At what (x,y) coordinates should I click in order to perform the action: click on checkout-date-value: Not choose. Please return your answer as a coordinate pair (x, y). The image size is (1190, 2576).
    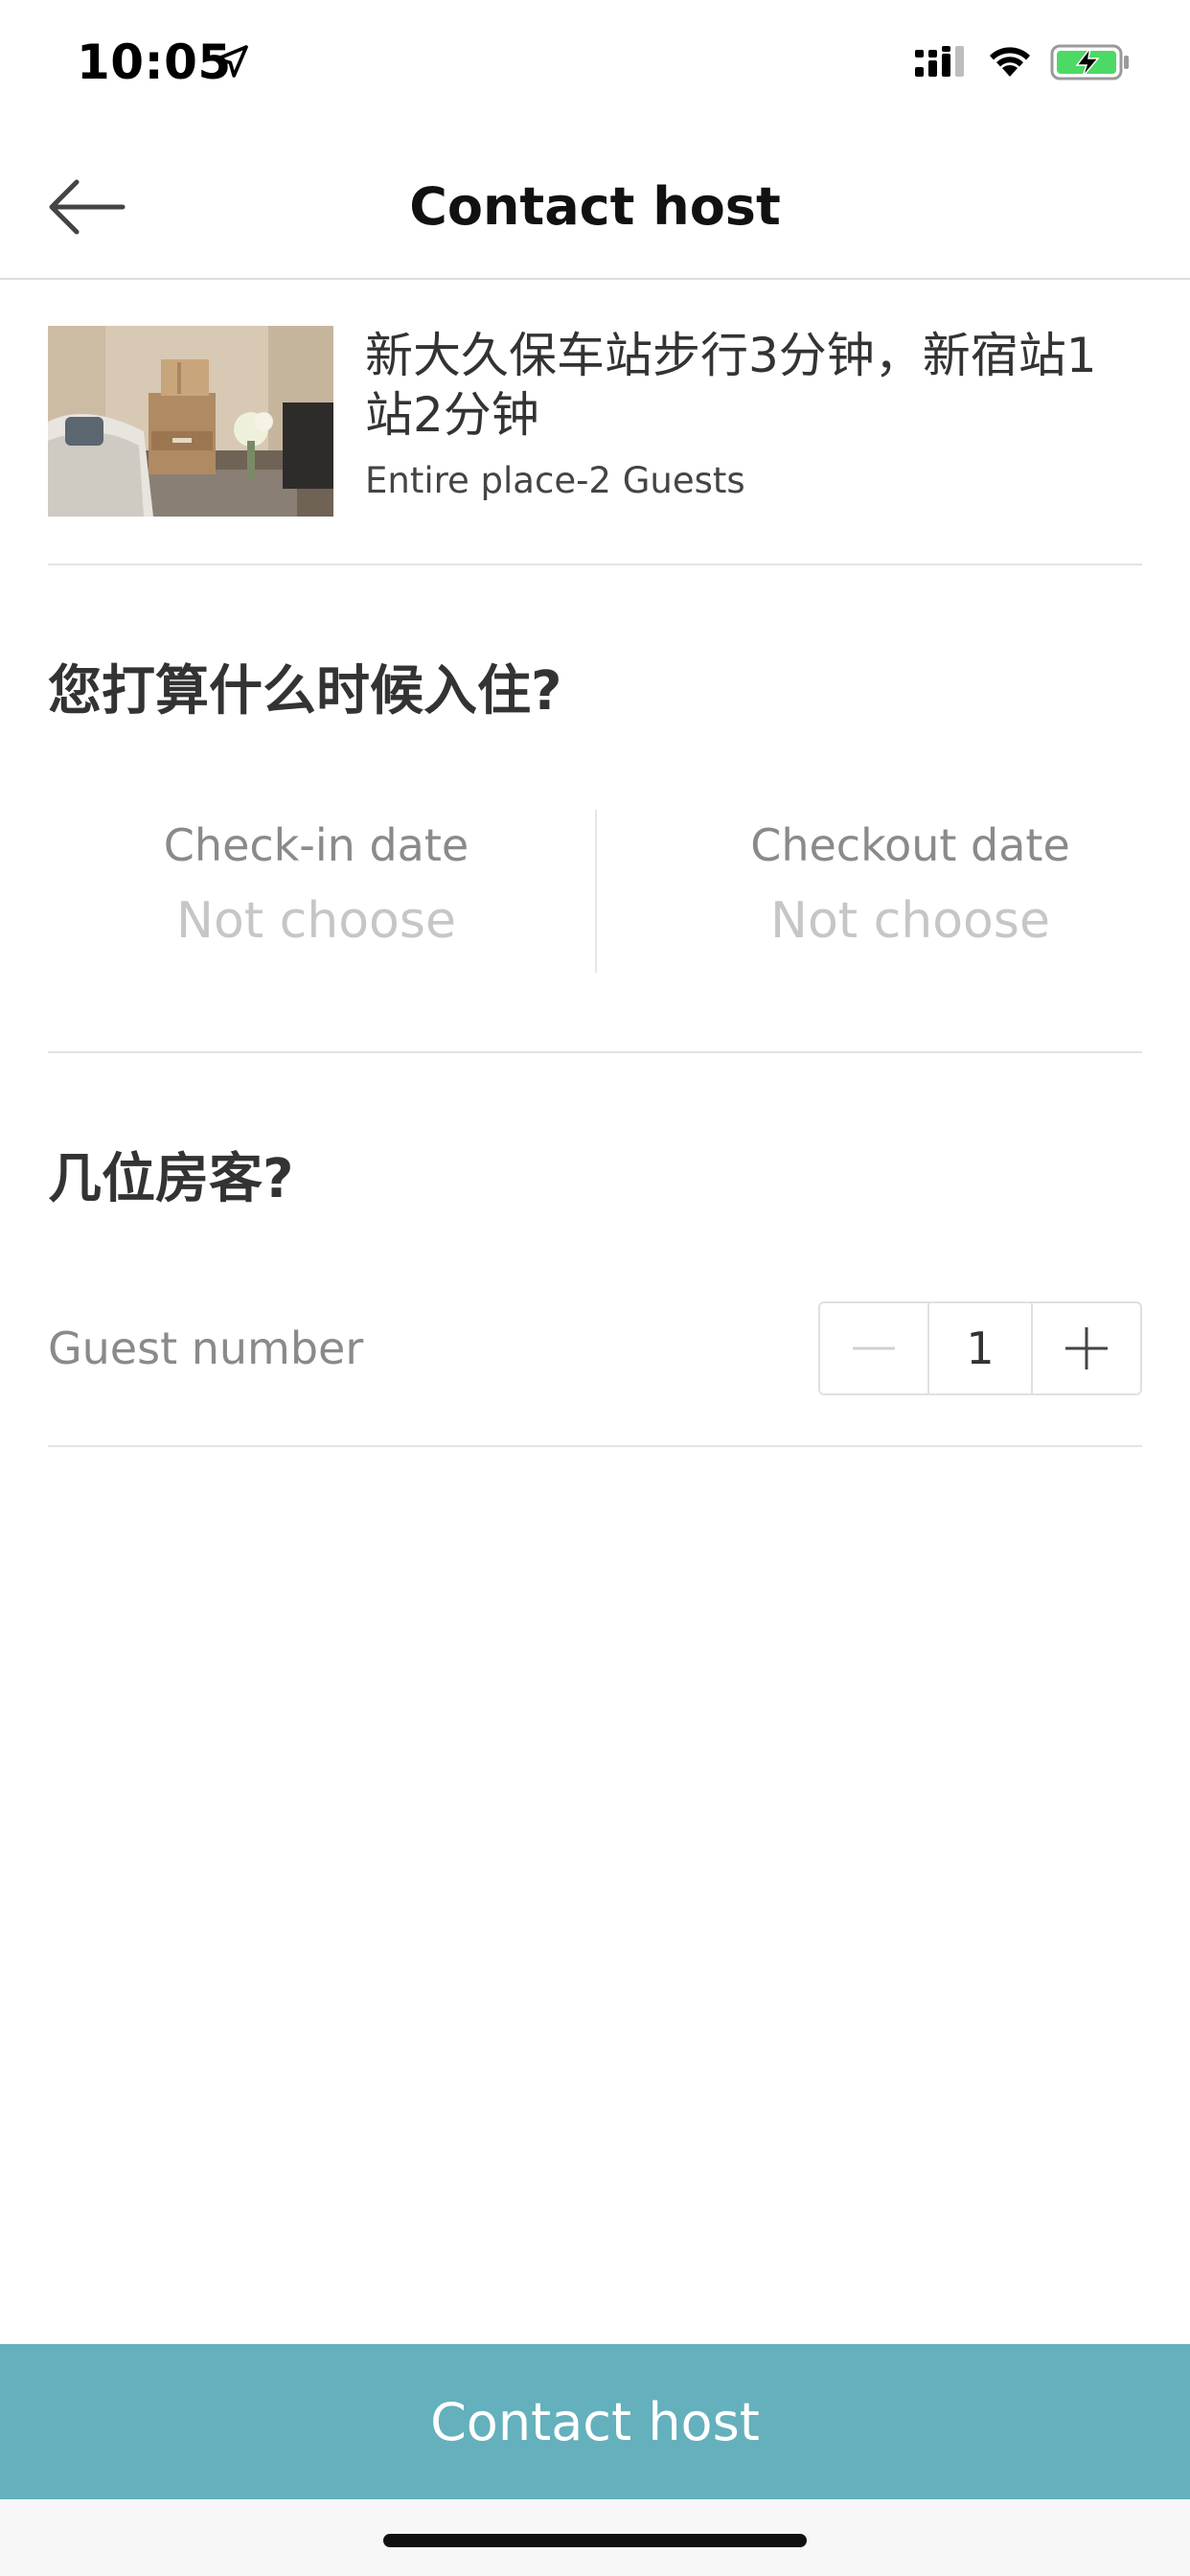
    Looking at the image, I should click on (910, 921).